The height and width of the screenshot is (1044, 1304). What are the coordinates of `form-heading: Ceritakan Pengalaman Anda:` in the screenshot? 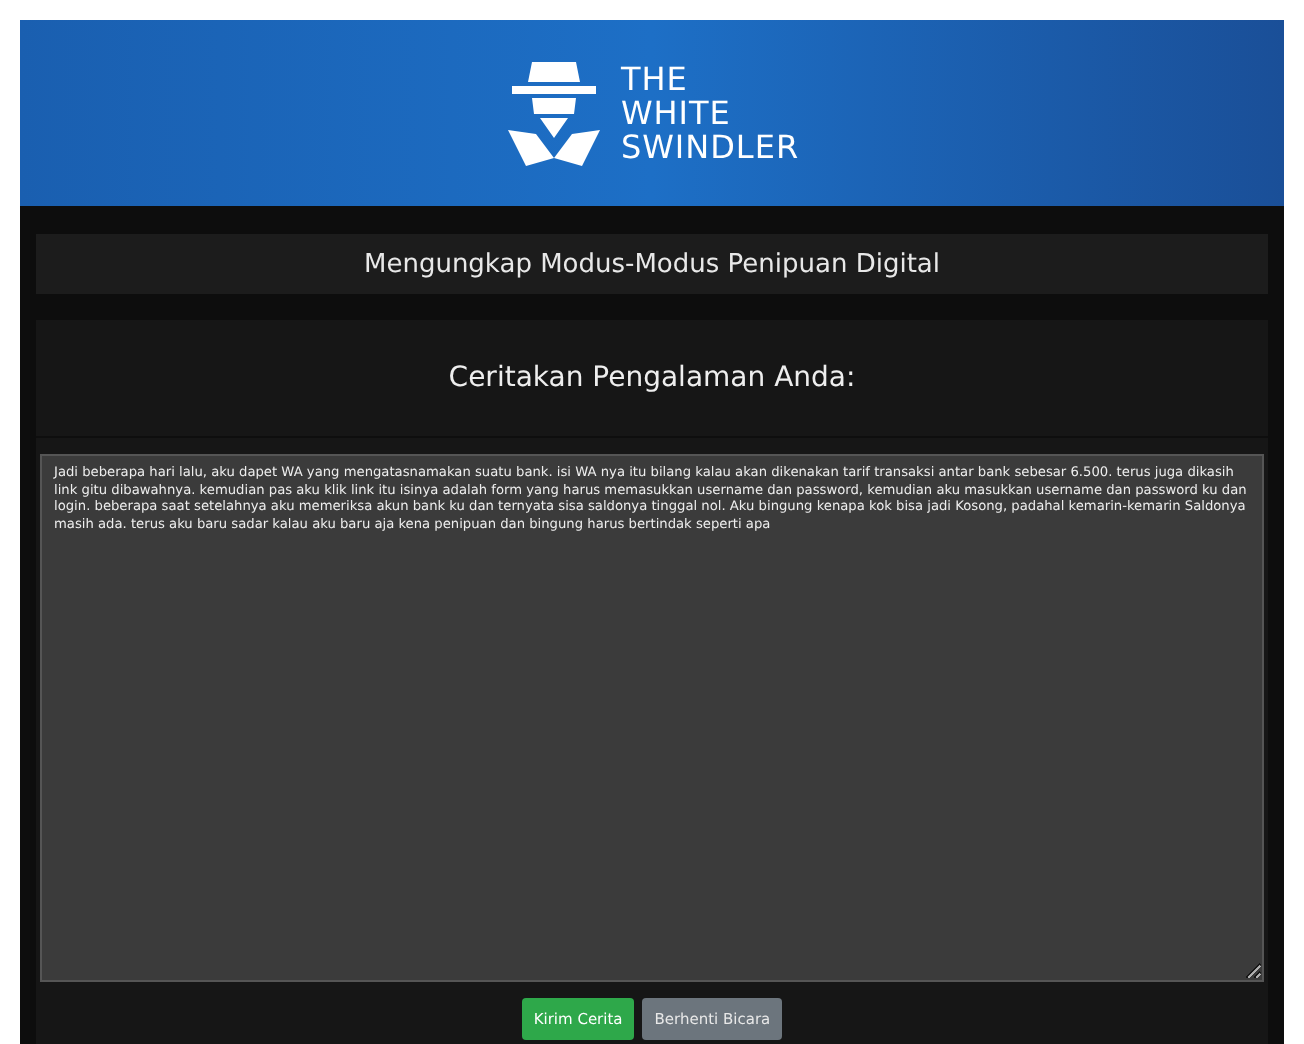 It's located at (652, 378).